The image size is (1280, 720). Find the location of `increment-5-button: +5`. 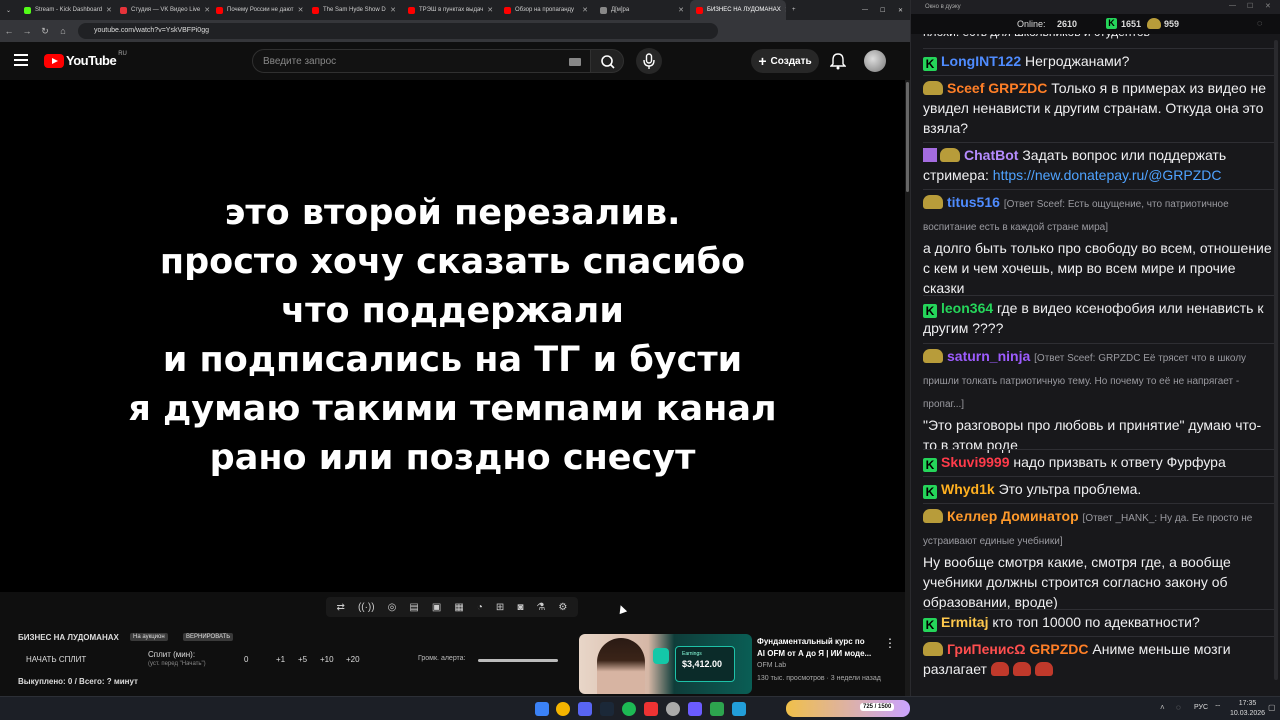

increment-5-button: +5 is located at coordinates (302, 659).